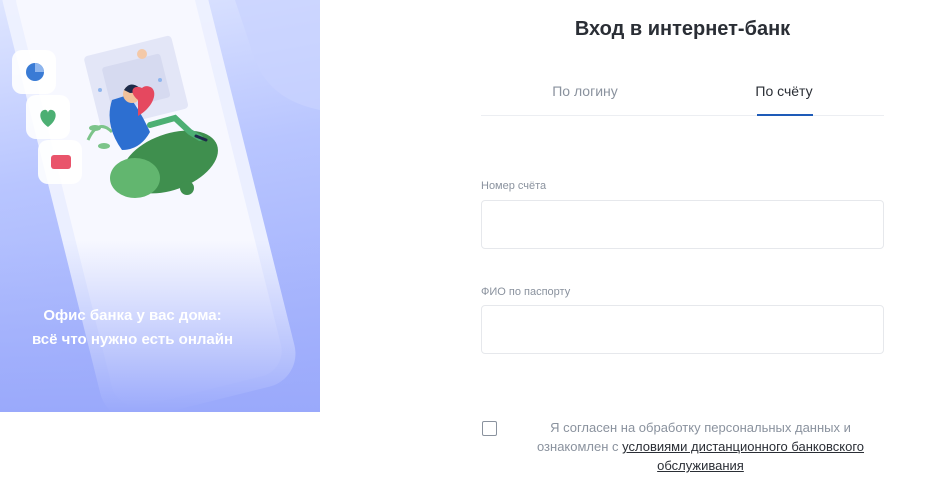  I want to click on account-number-input, so click(682, 224).